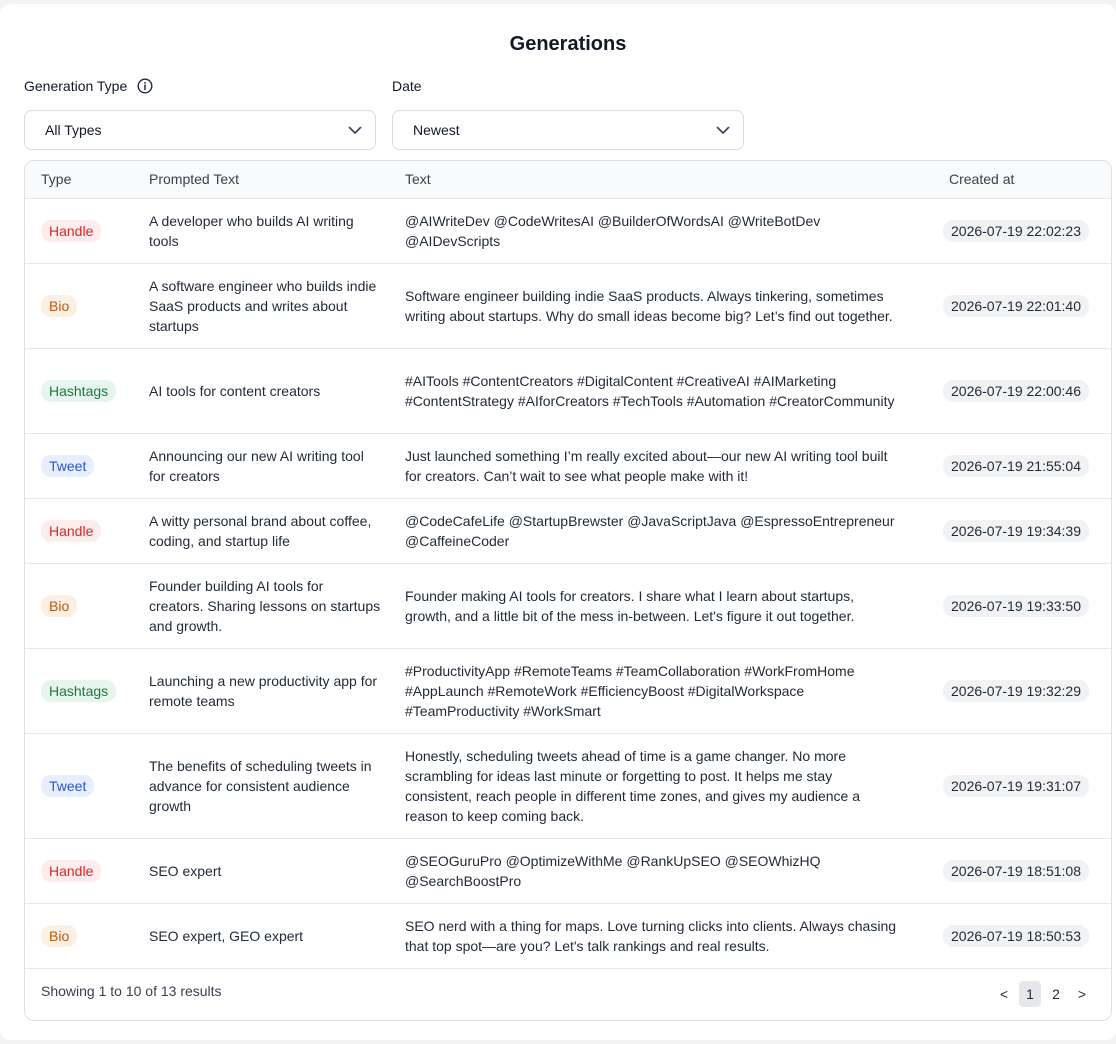 This screenshot has height=1044, width=1116. Describe the element at coordinates (1016, 690) in the screenshot. I see `created-at-chip: 2026-07-19 19:32:29` at that location.